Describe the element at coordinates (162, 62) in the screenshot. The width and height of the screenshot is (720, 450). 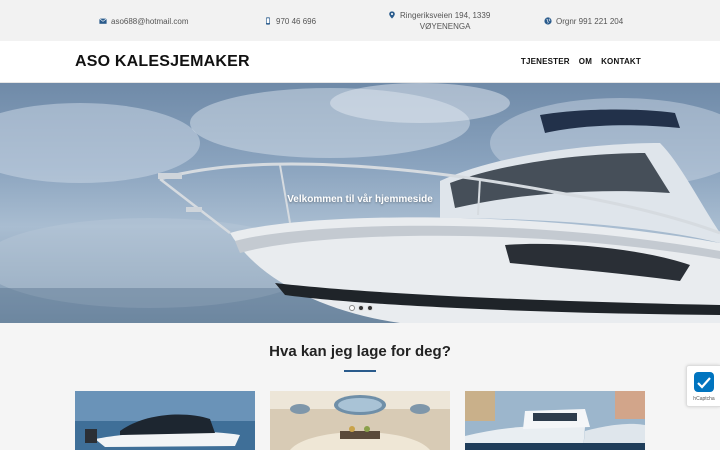
I see `site-logo: ASO KALESJEMAKER` at that location.